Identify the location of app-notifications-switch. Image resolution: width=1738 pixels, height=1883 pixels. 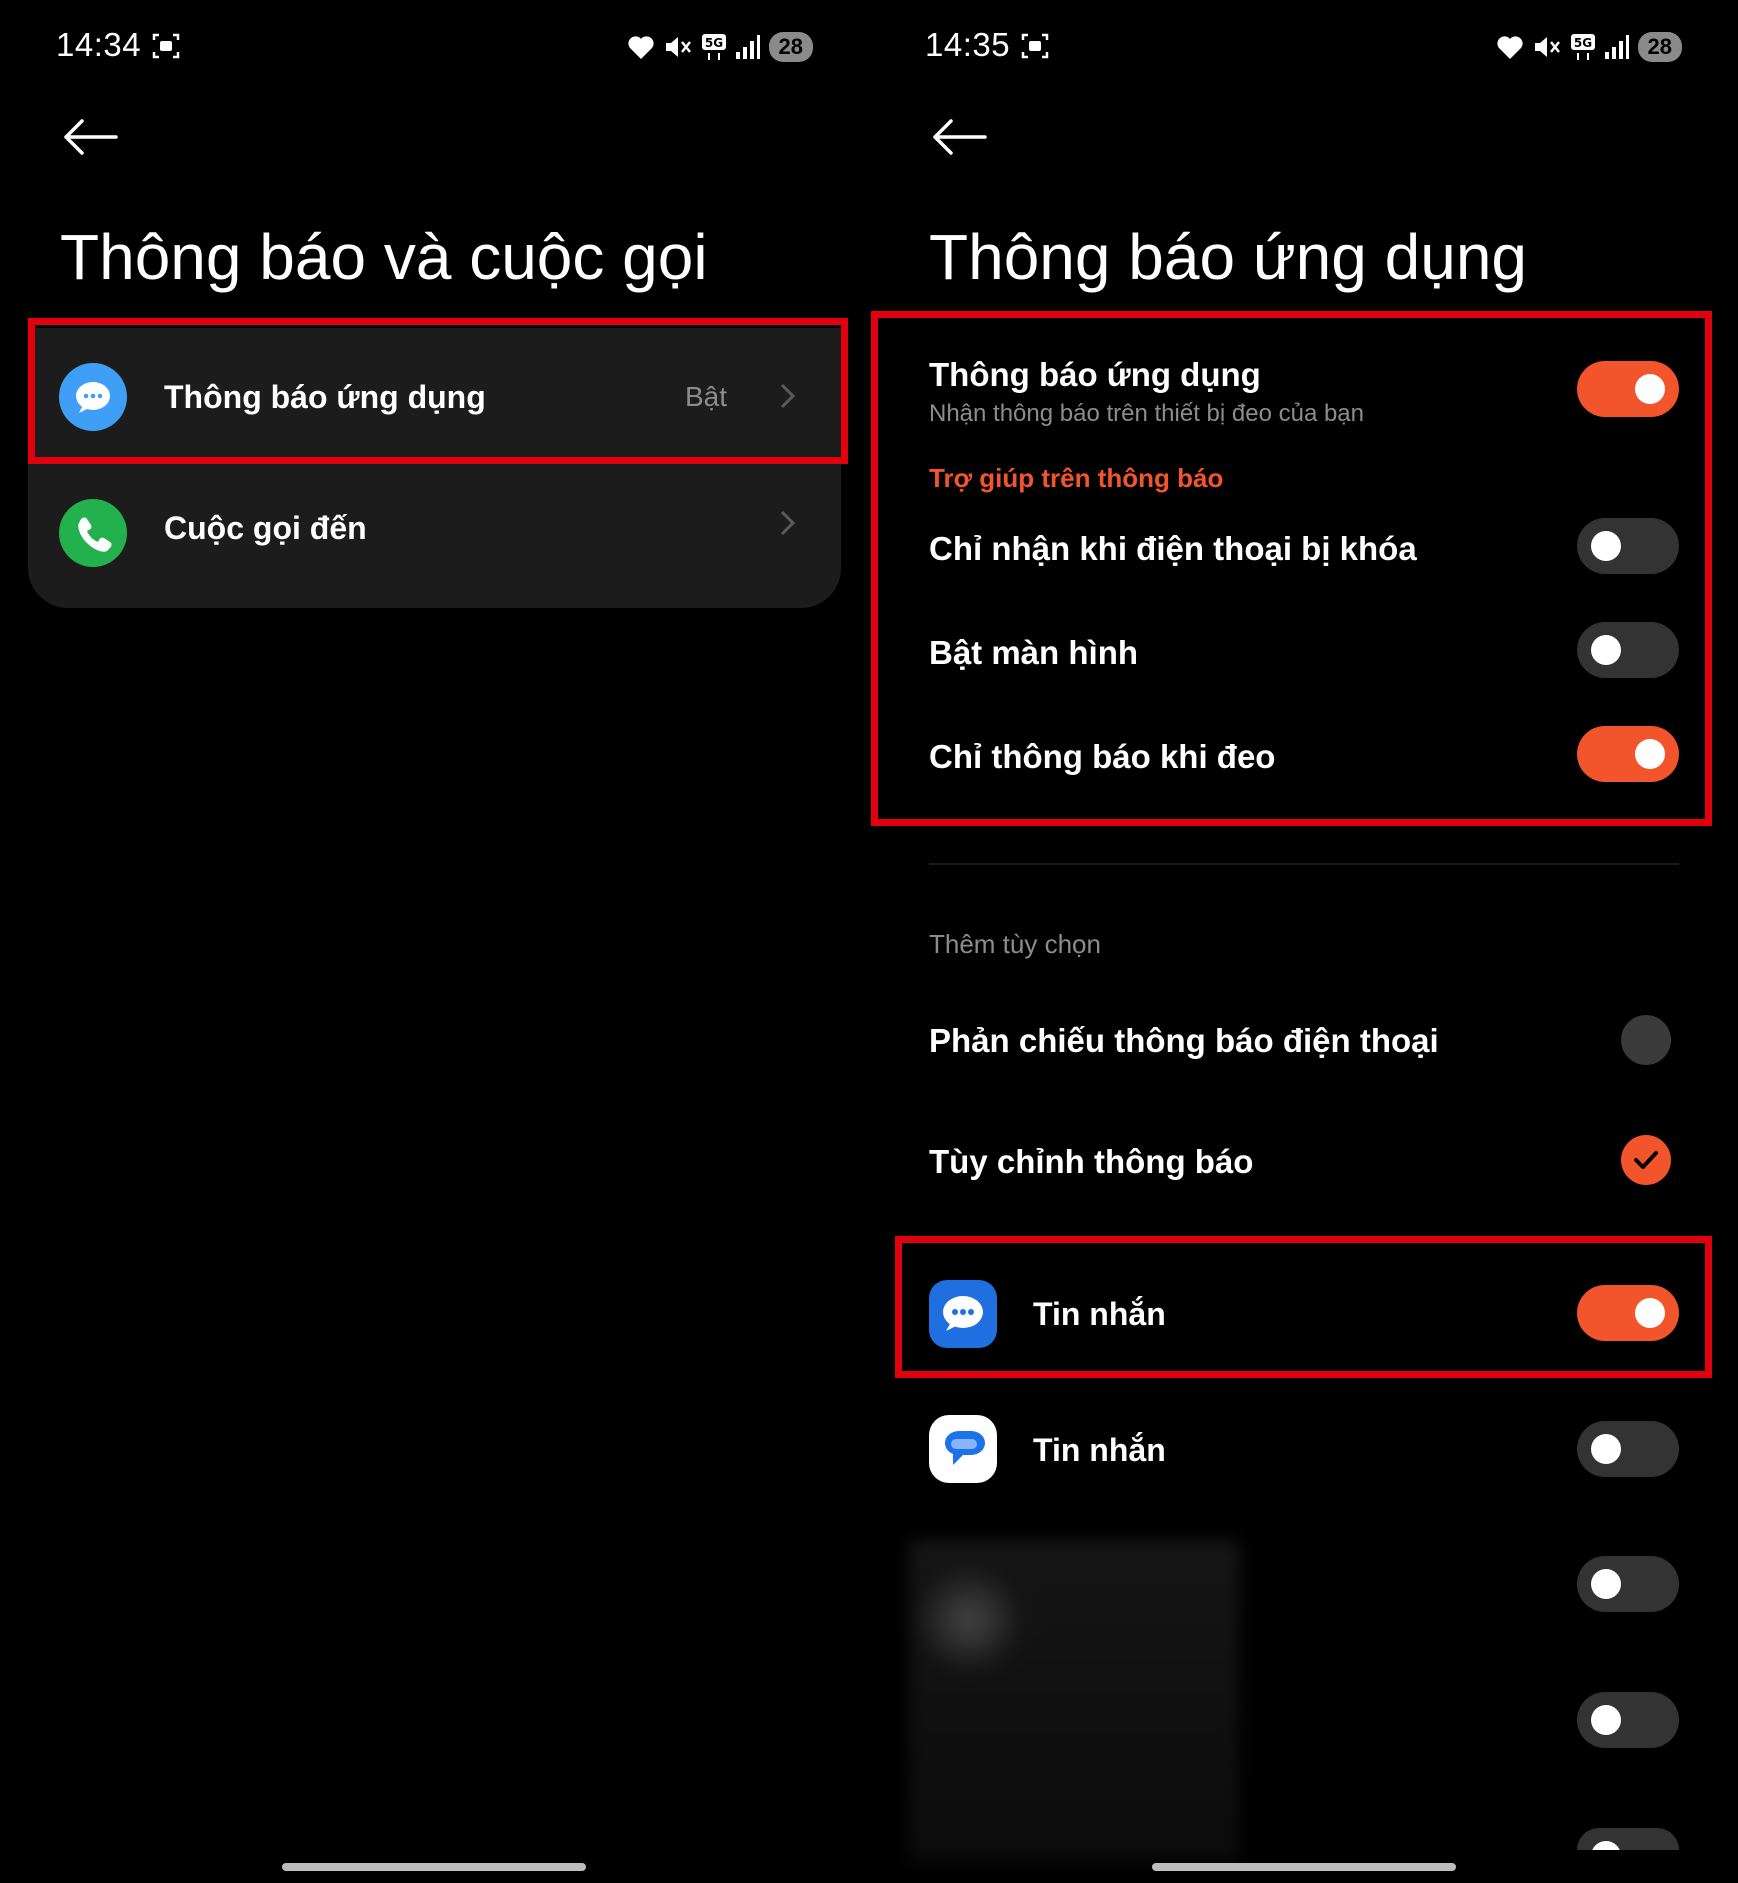
(1628, 389).